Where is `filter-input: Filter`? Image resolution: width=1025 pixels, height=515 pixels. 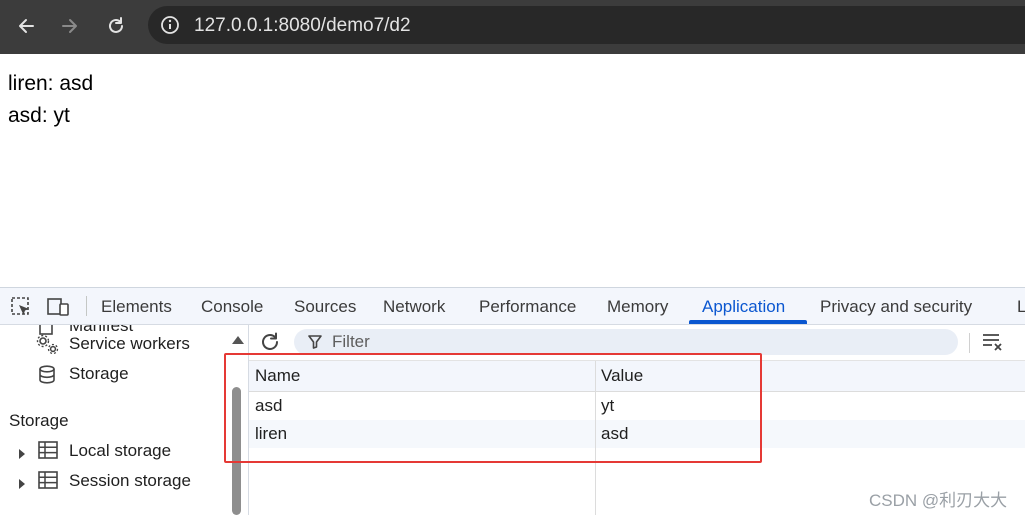
filter-input: Filter is located at coordinates (626, 342).